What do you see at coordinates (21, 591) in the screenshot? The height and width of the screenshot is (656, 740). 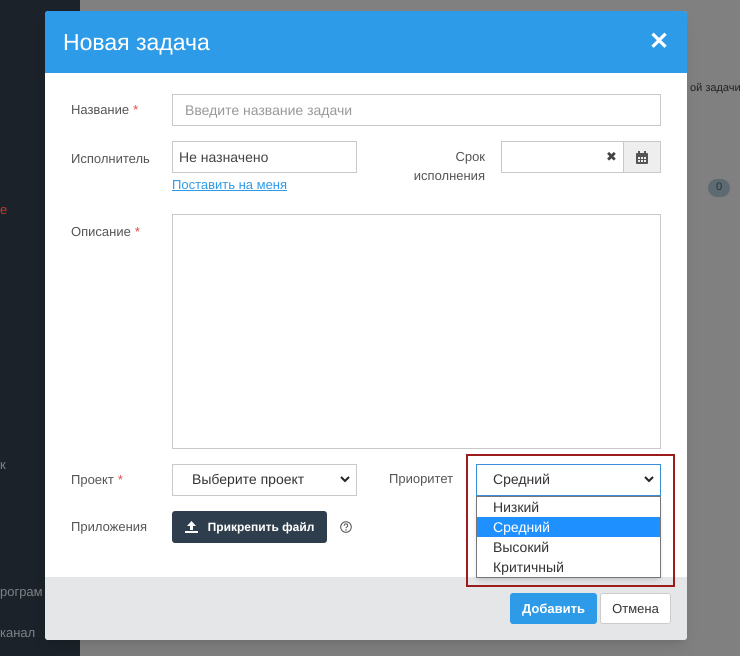 I see `sidebar-item: рограм` at bounding box center [21, 591].